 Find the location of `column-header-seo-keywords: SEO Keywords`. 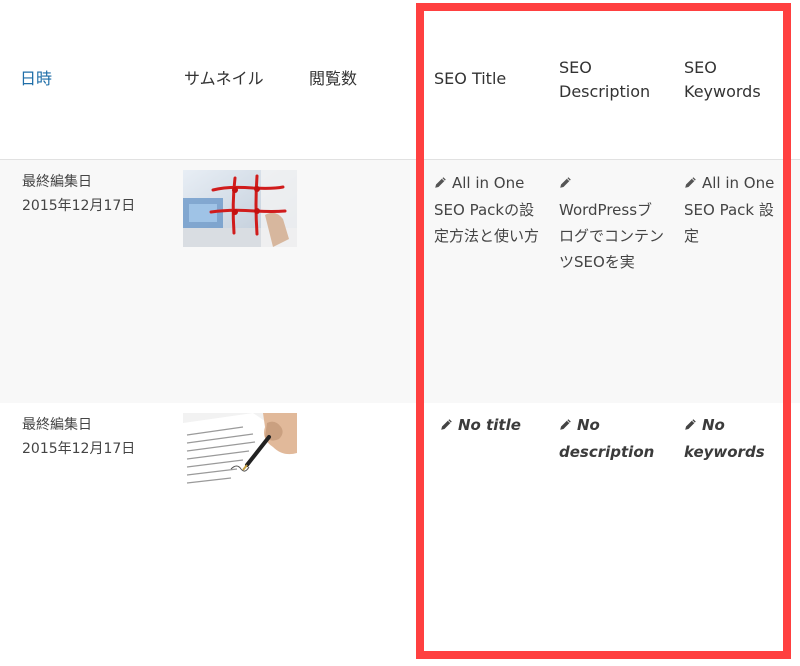

column-header-seo-keywords: SEO Keywords is located at coordinates (722, 79).